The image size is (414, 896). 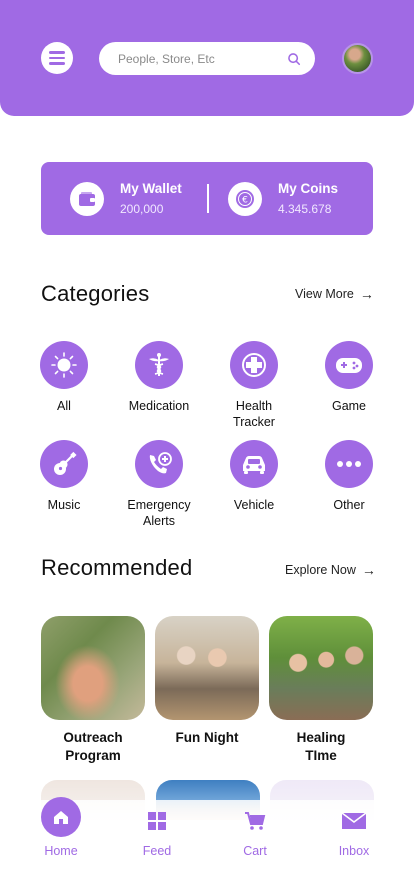 What do you see at coordinates (320, 570) in the screenshot?
I see `explore-now-label: Explore Now` at bounding box center [320, 570].